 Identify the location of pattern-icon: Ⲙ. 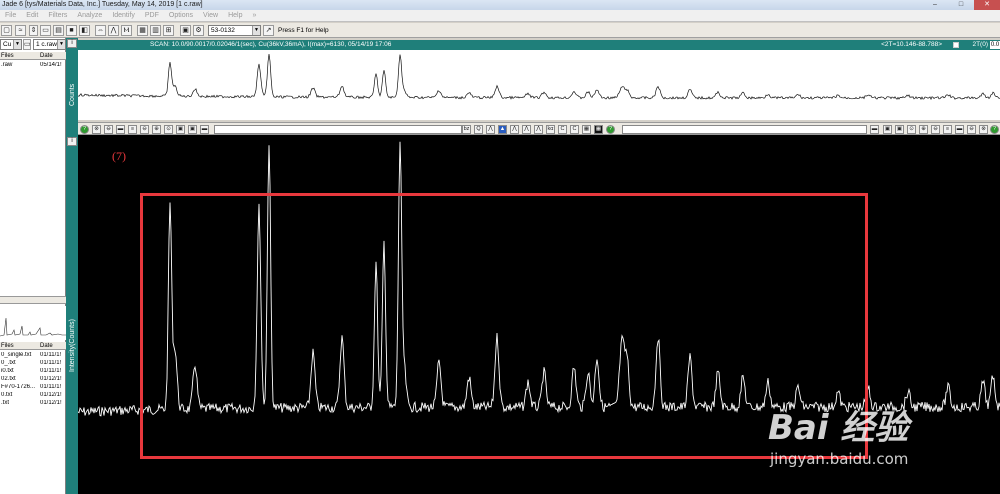
(126, 30).